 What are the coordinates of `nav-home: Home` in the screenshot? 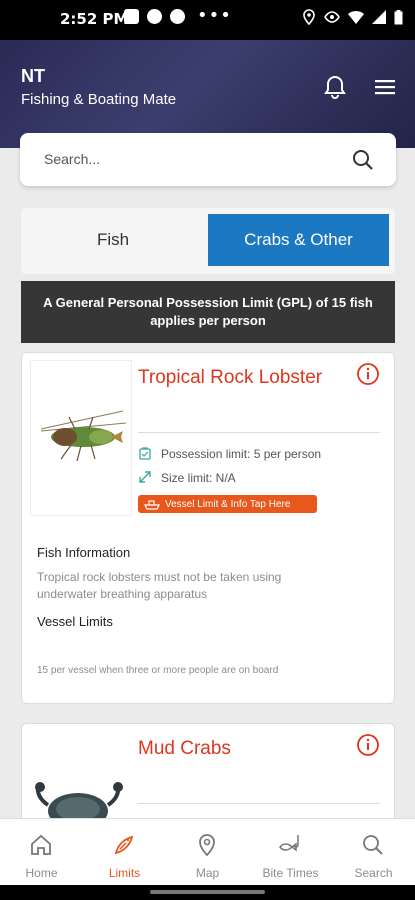 It's located at (41, 852).